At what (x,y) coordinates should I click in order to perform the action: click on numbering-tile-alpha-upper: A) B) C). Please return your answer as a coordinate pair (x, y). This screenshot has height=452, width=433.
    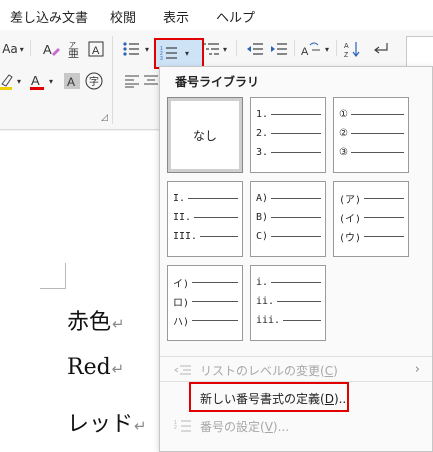
    Looking at the image, I should click on (288, 219).